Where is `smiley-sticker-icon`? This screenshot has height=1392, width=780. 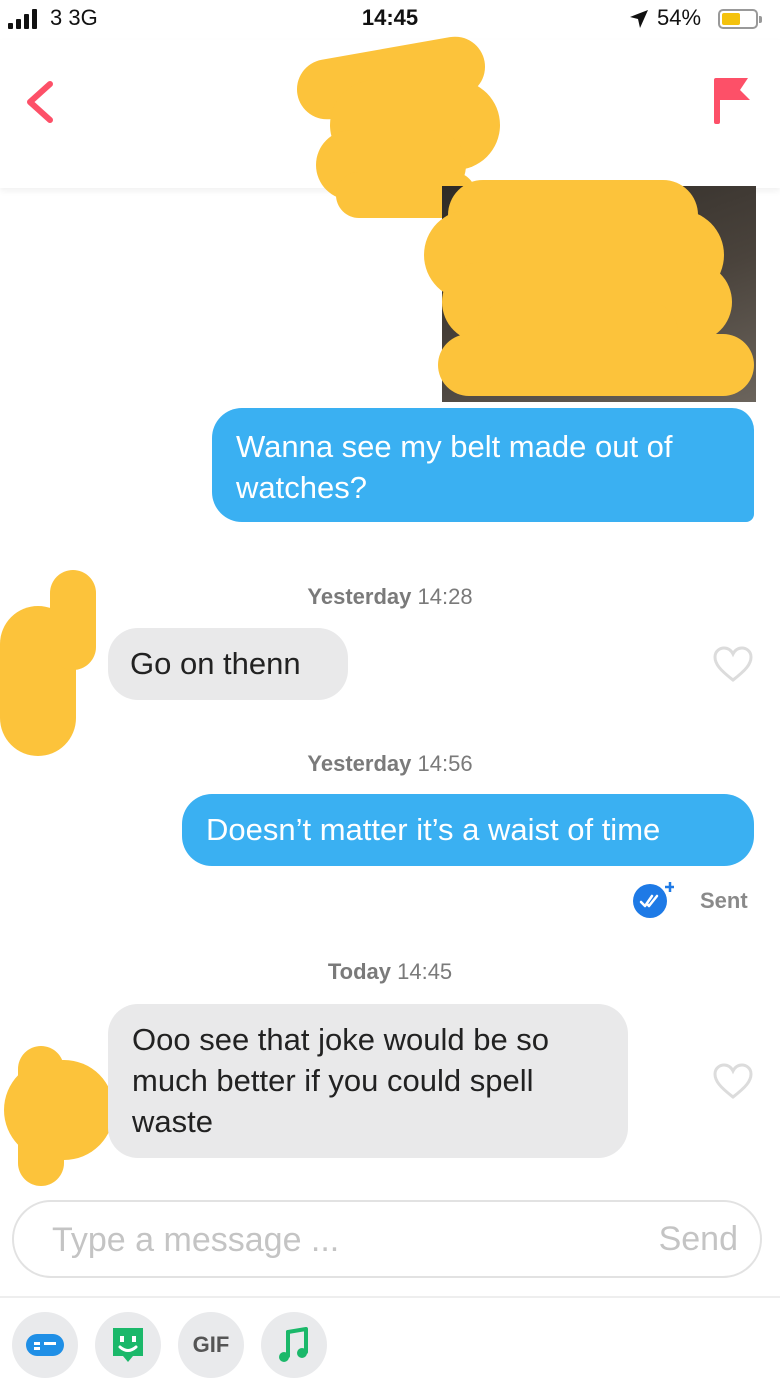
smiley-sticker-icon is located at coordinates (128, 1345).